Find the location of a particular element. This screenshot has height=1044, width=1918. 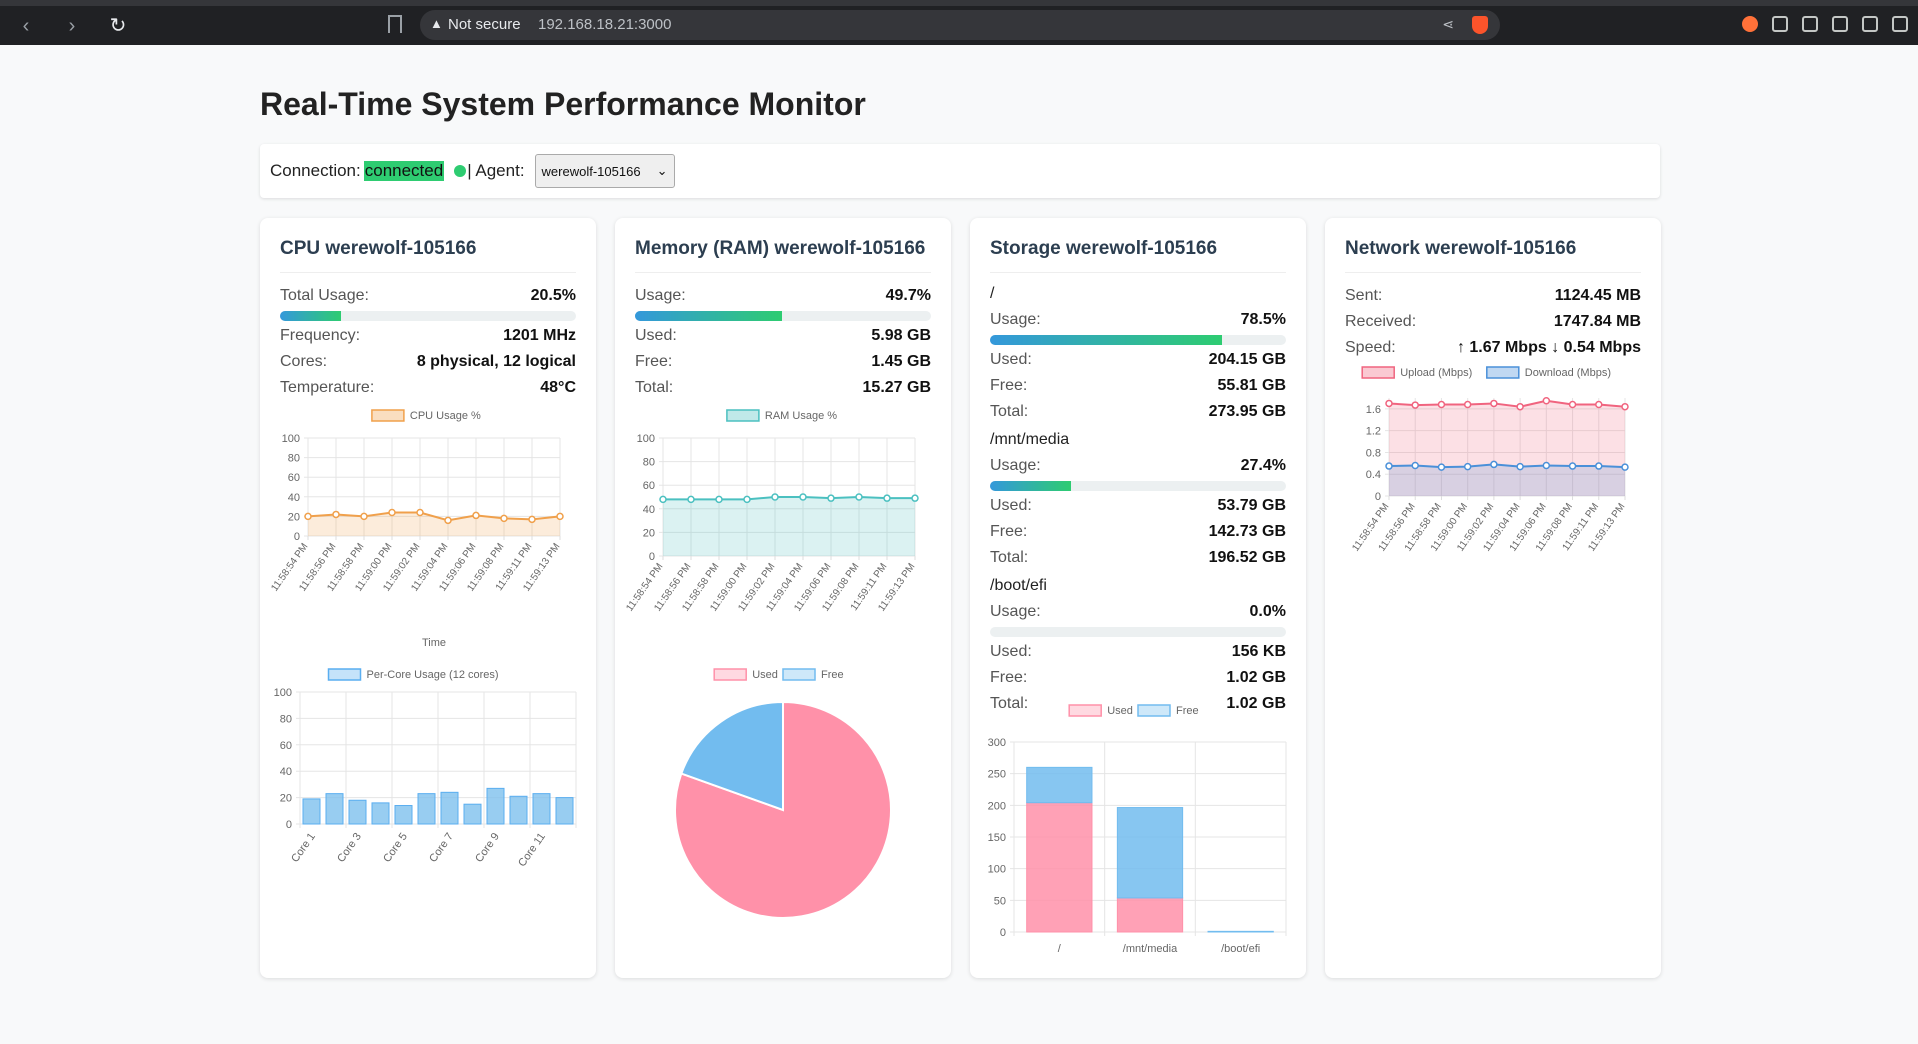

y-tick-label: 200 is located at coordinates (997, 806).